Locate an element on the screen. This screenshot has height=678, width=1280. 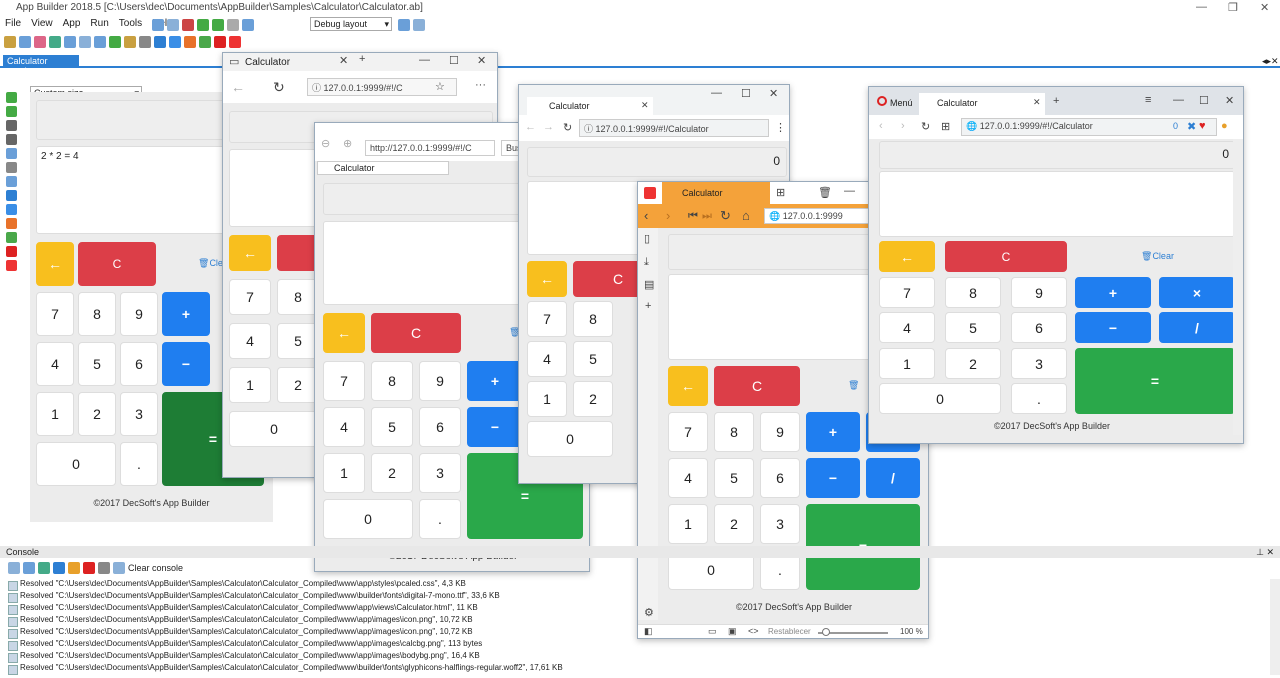
info-icon is located at coordinates (59, 568).